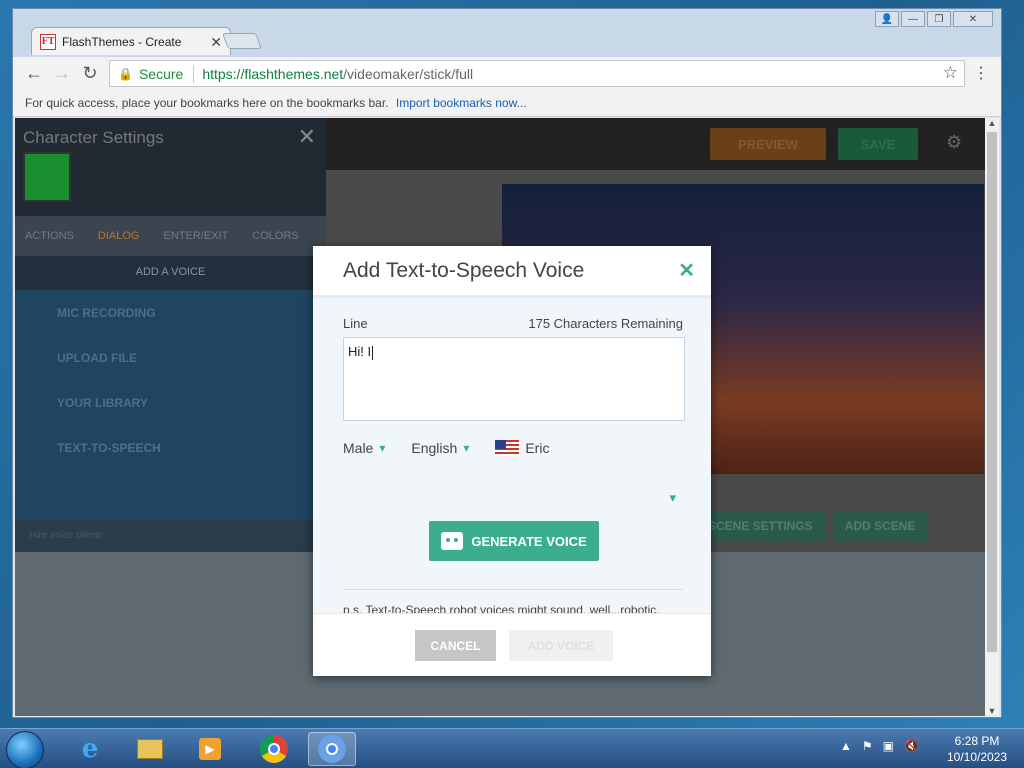  I want to click on url-path: /videomaker/stick/full, so click(408, 73).